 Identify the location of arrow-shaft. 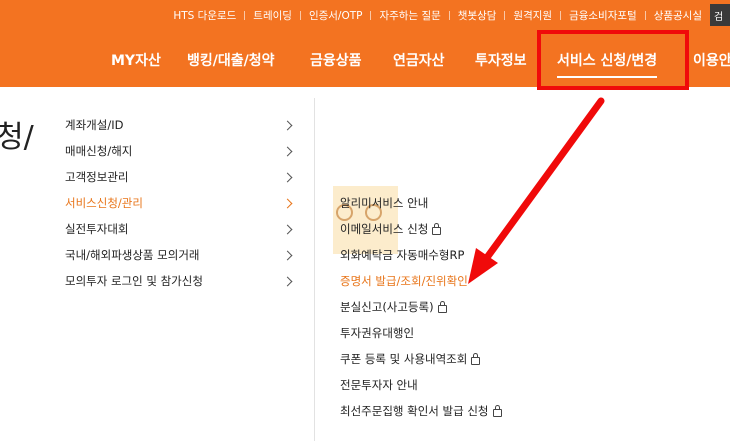
(542, 182).